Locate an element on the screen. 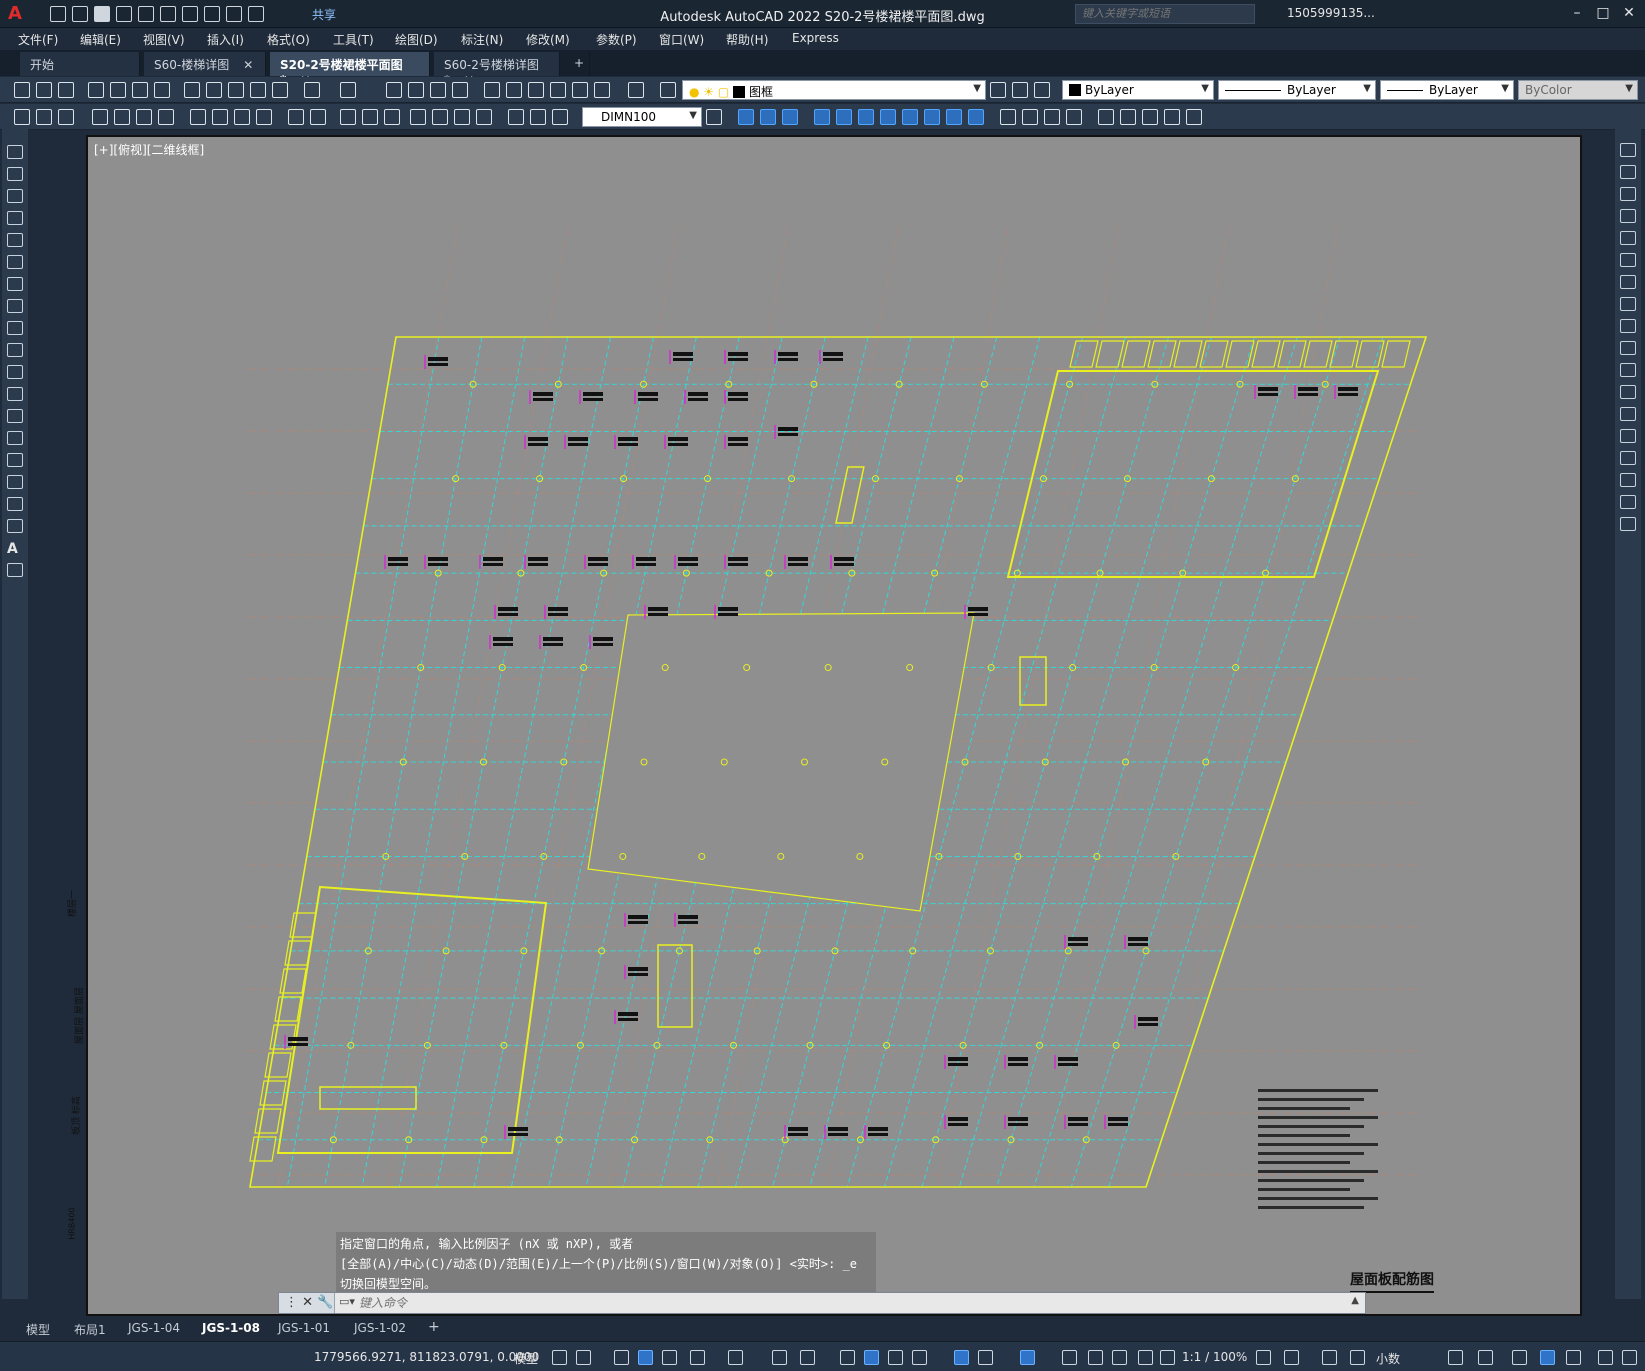 The height and width of the screenshot is (1371, 1645). linetype-dropdown: ByLayer ▼ is located at coordinates (1297, 90).